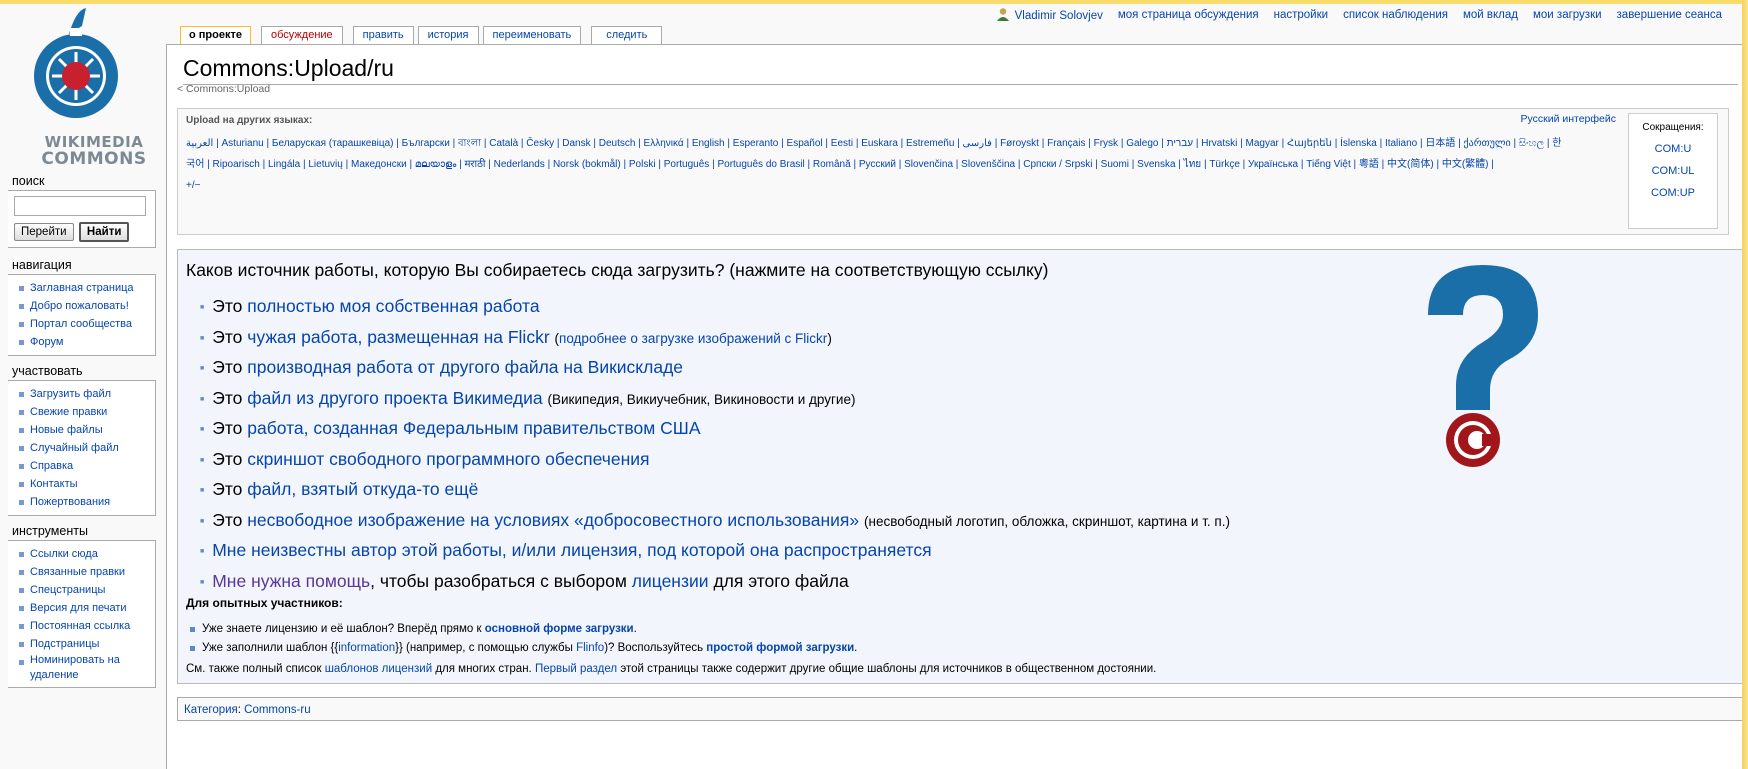 This screenshot has height=769, width=1748. Describe the element at coordinates (715, 490) in the screenshot. I see `option-elsewhere: Это файл, взятый откуда-то ещё` at that location.